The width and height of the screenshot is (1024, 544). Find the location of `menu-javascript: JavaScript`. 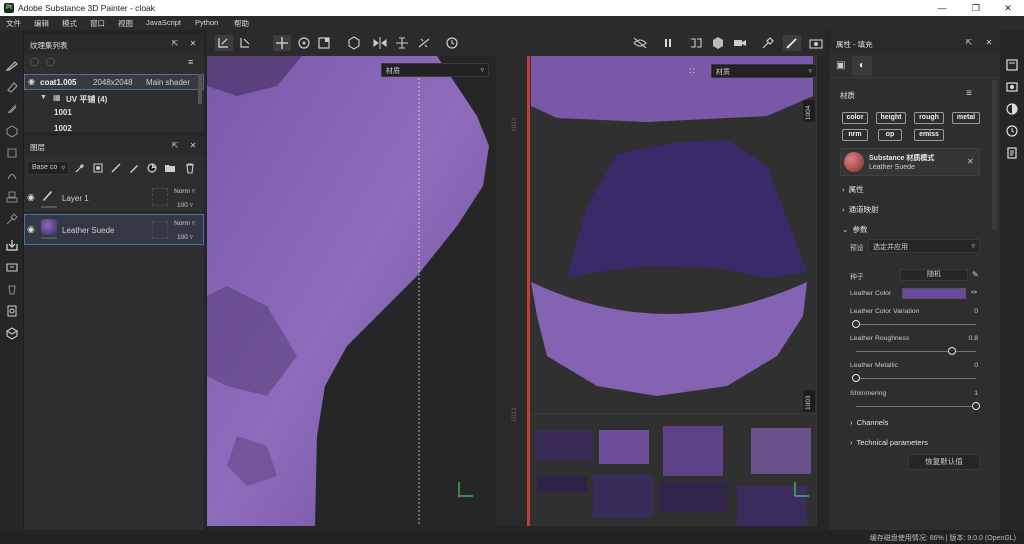

menu-javascript: JavaScript is located at coordinates (163, 22).